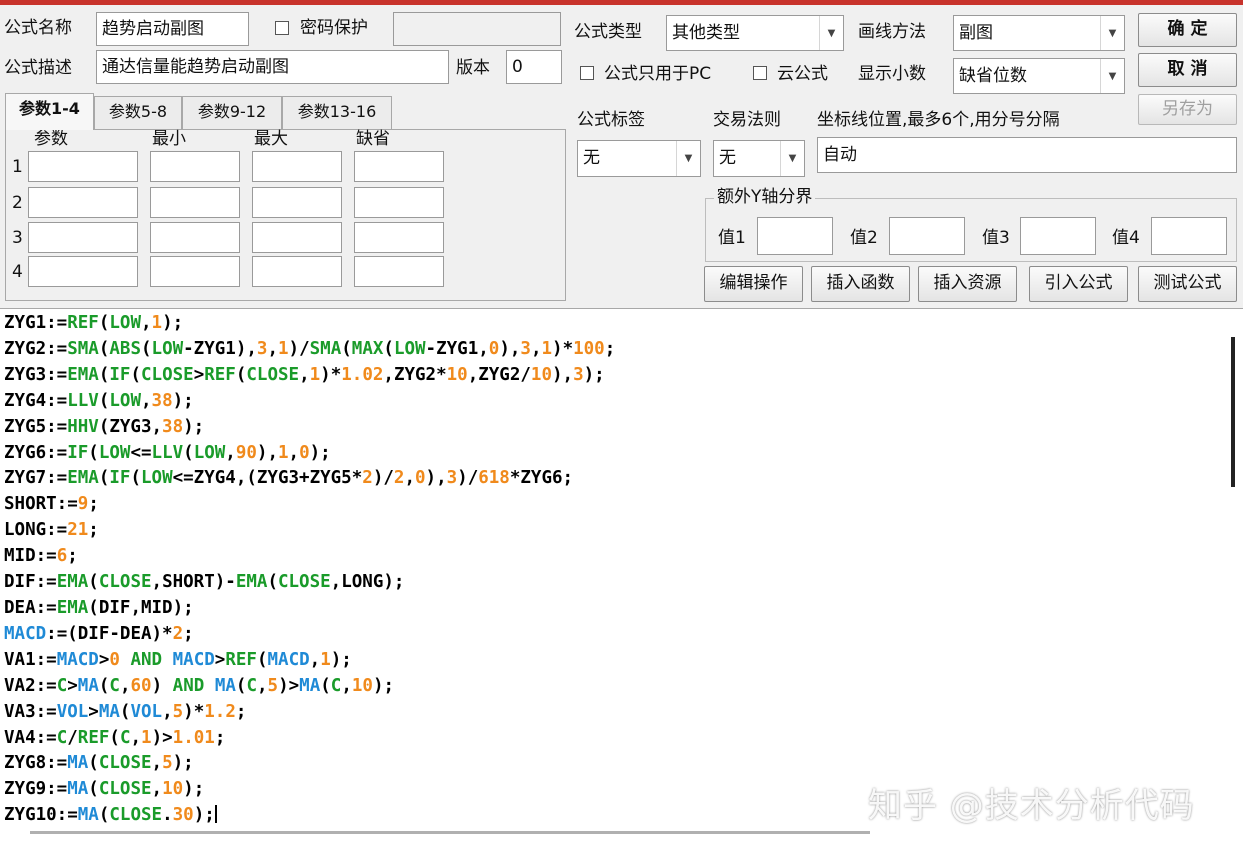 The image size is (1243, 851). What do you see at coordinates (1126, 238) in the screenshot?
I see `value4-label: 值4` at bounding box center [1126, 238].